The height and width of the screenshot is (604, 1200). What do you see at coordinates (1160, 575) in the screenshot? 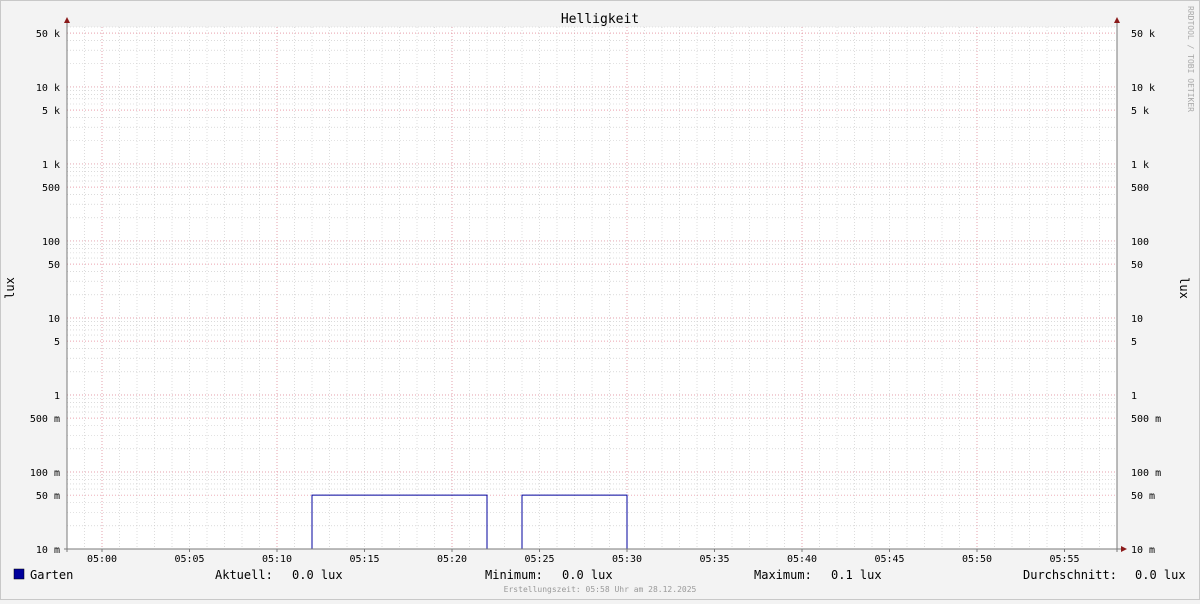
I see `legend-stat-value-average: 0.0 lux` at bounding box center [1160, 575].